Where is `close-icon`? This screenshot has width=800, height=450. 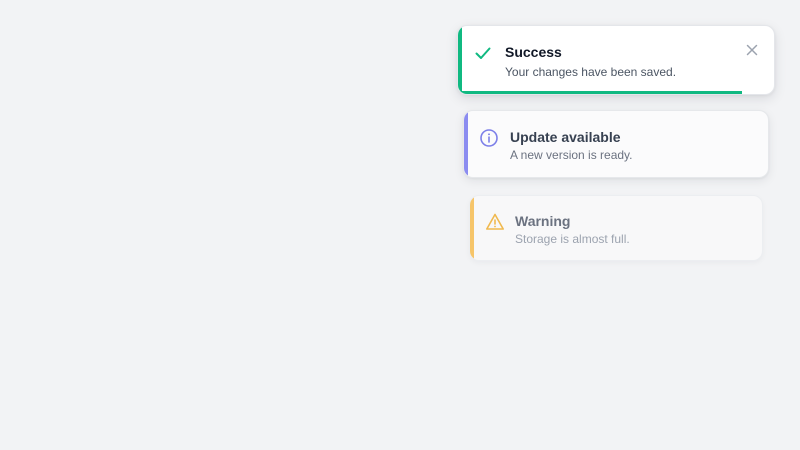
close-icon is located at coordinates (752, 50).